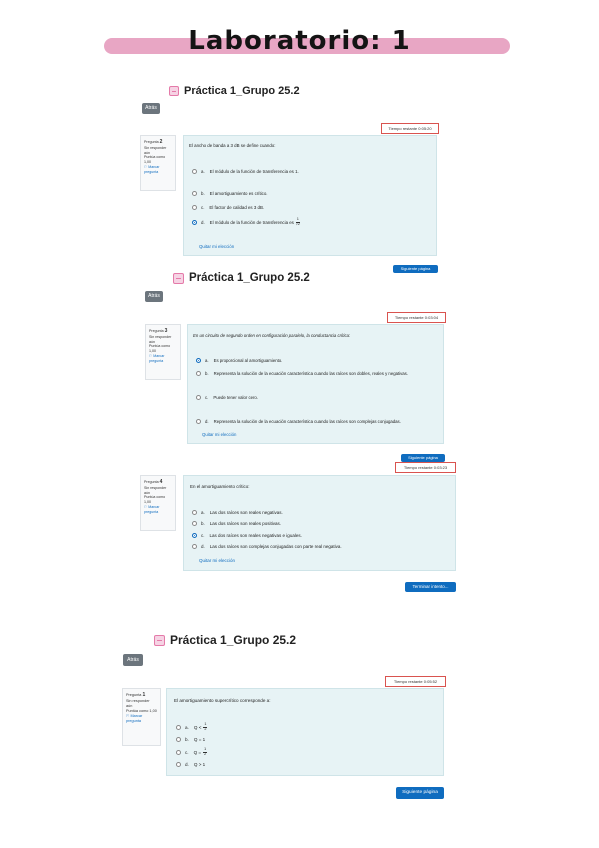  What do you see at coordinates (230, 193) in the screenshot?
I see `answer-option: b. El amortiguamiento es crítico.` at bounding box center [230, 193].